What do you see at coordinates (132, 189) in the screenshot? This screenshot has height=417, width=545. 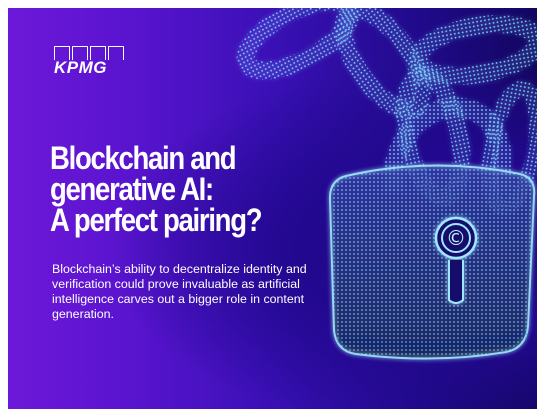 I see `headline-line-2: generative AI:` at bounding box center [132, 189].